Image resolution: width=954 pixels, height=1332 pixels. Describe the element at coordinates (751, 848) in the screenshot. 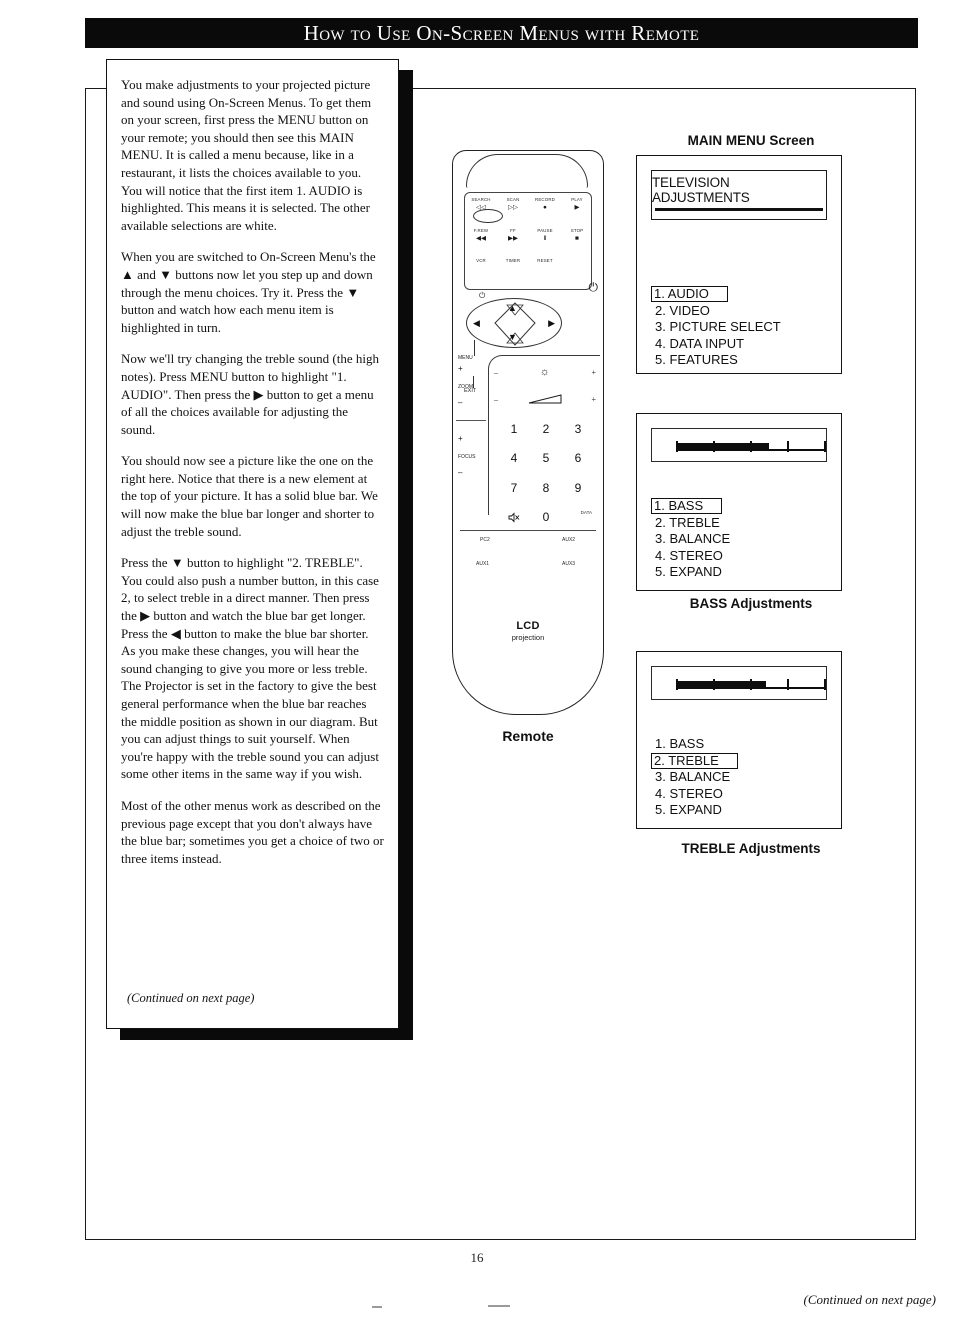

I see `treble-caption-wrap: TREBLE Adjustments` at that location.